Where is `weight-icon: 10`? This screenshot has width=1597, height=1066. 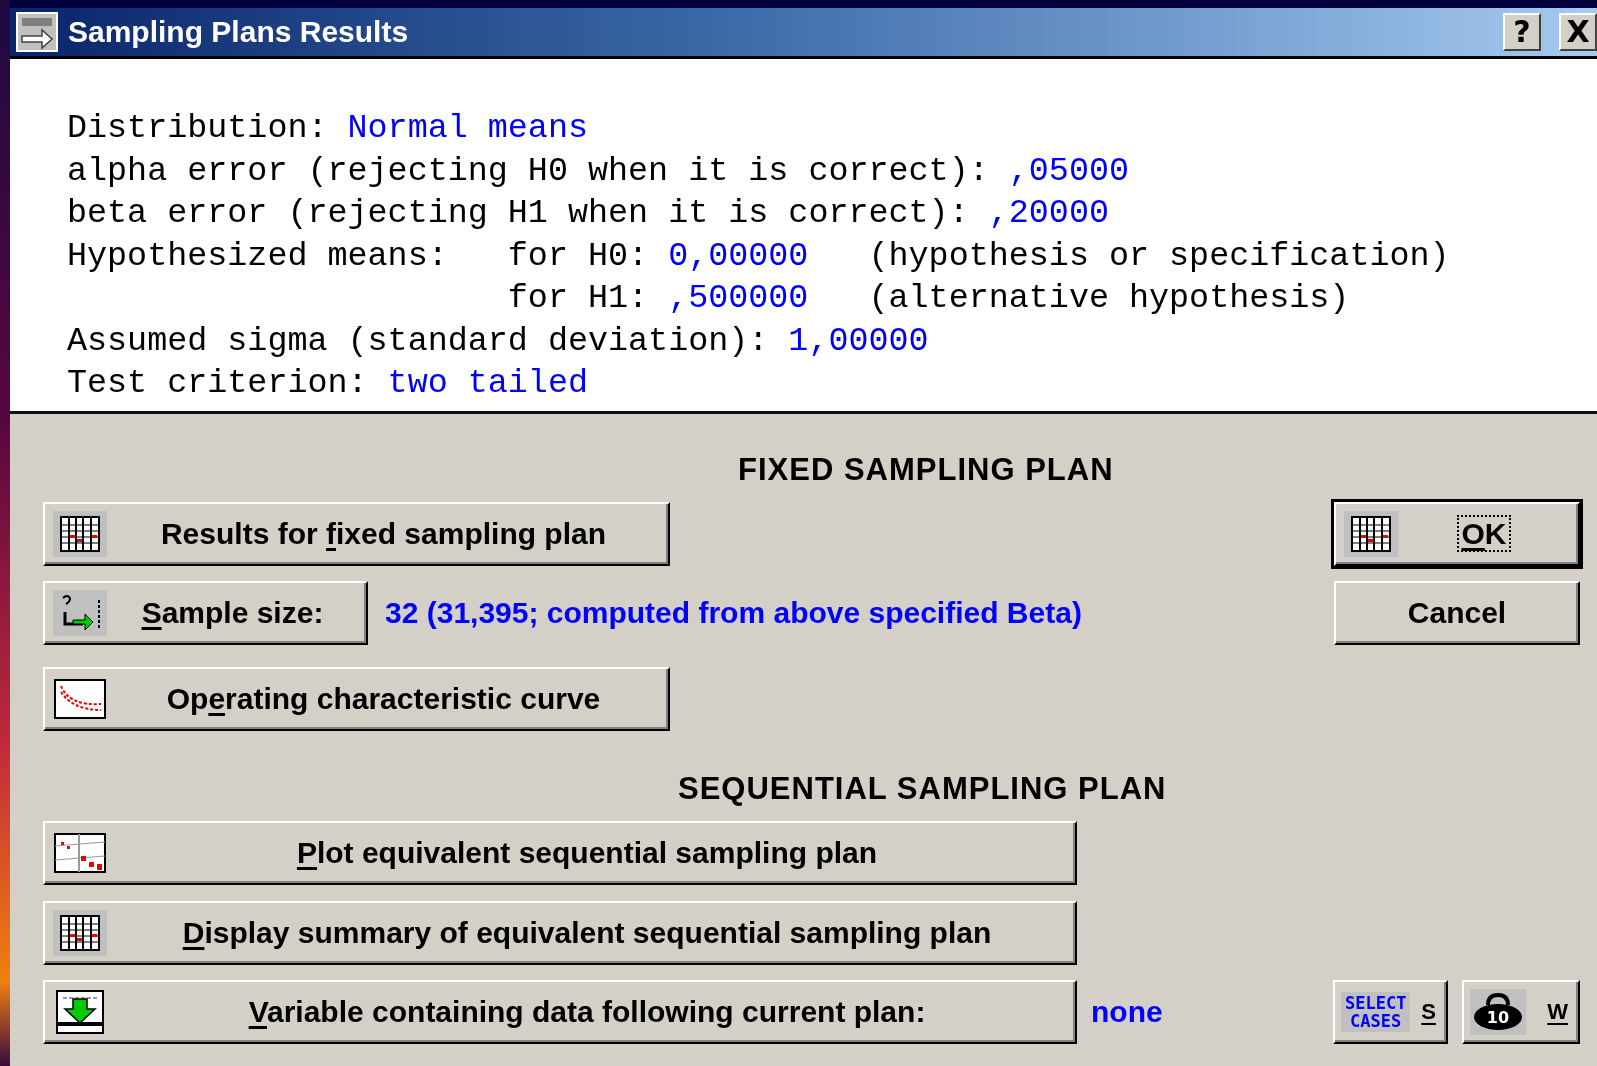 weight-icon: 10 is located at coordinates (1498, 1011).